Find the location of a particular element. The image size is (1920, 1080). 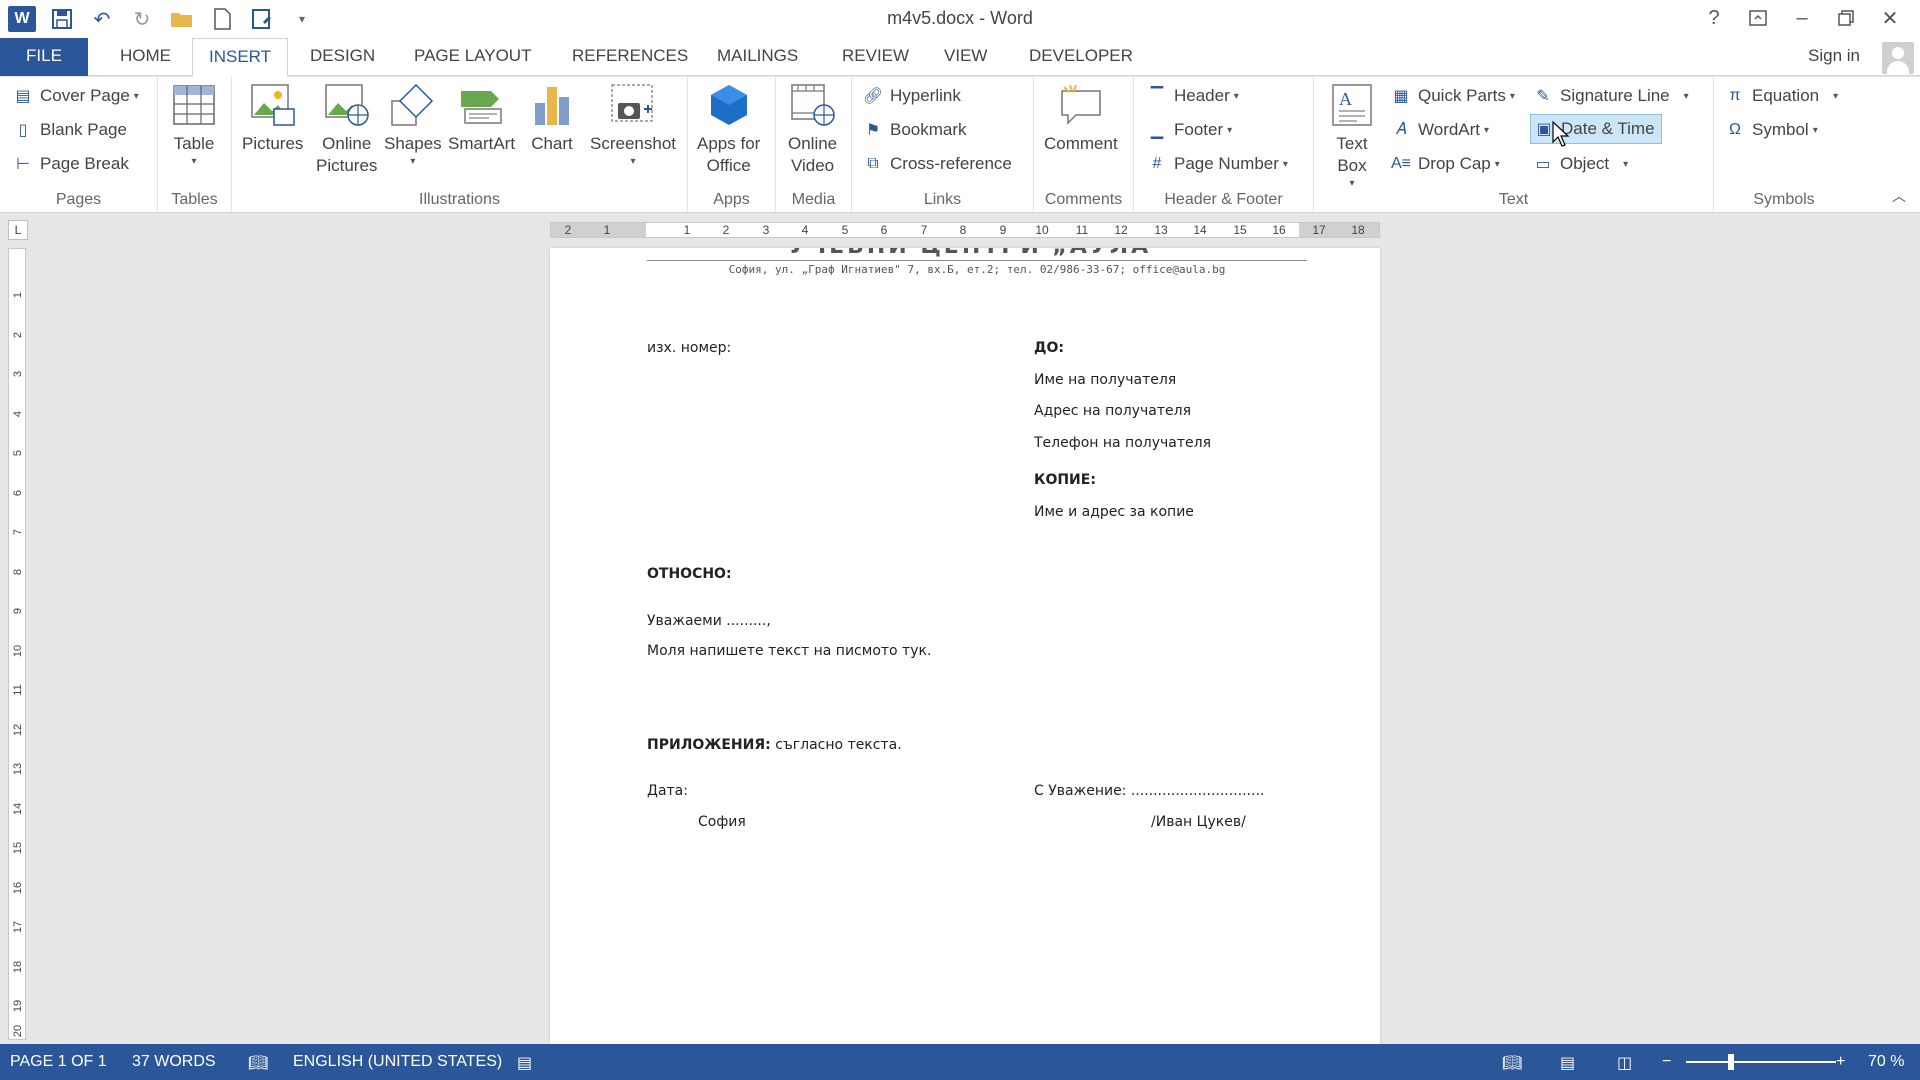

date-time-button: ▣ Date & Time is located at coordinates (1596, 129).